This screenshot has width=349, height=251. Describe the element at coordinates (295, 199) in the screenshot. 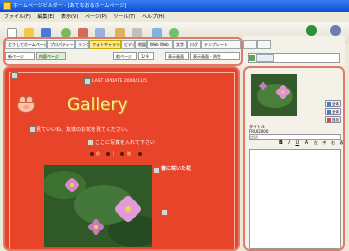

I see `description-textarea` at that location.